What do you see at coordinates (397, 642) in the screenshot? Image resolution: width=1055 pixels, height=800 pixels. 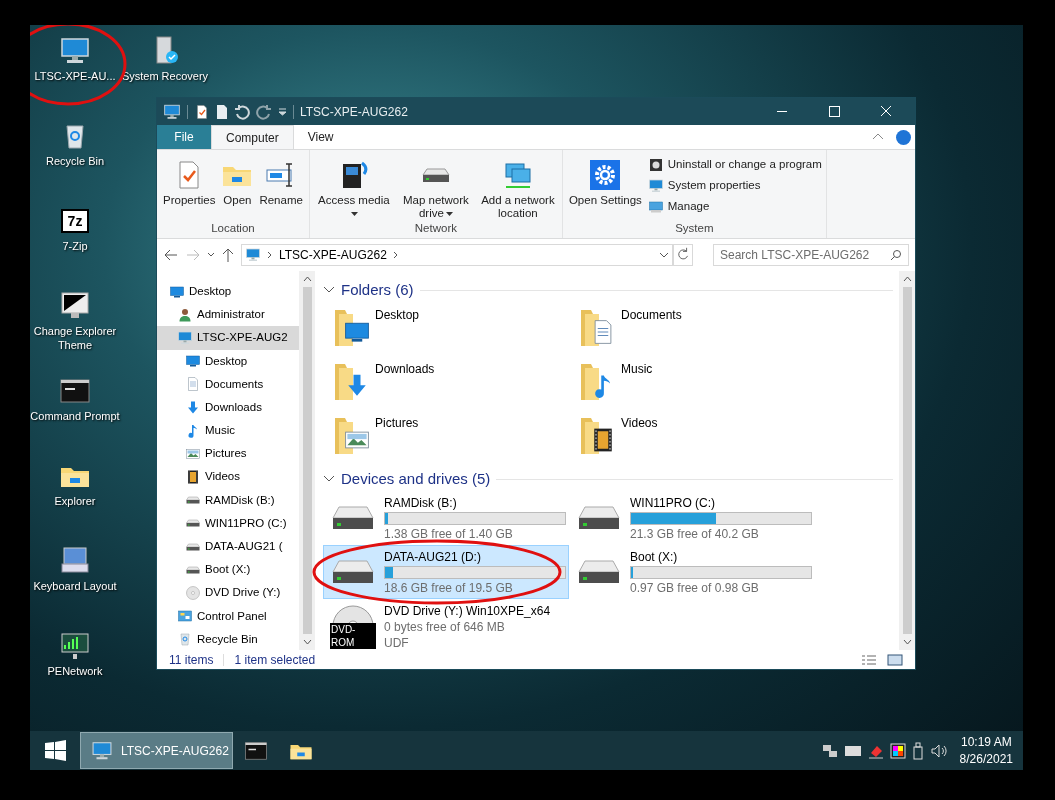 I see `file-system-text: UDF` at bounding box center [397, 642].